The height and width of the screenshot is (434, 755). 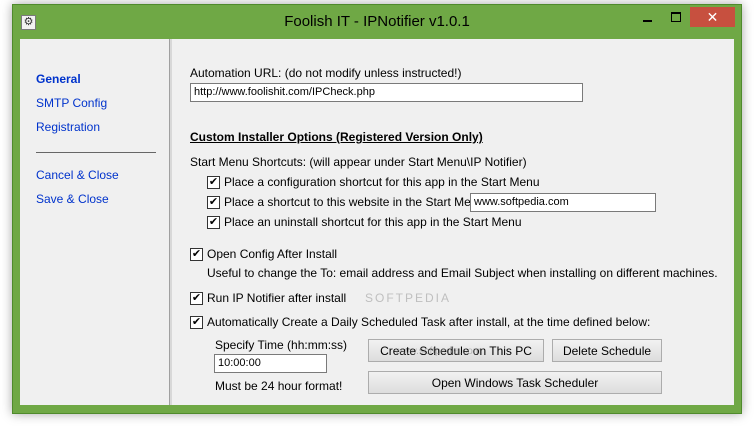 I want to click on open-config-checkbox: ✔, so click(x=196, y=254).